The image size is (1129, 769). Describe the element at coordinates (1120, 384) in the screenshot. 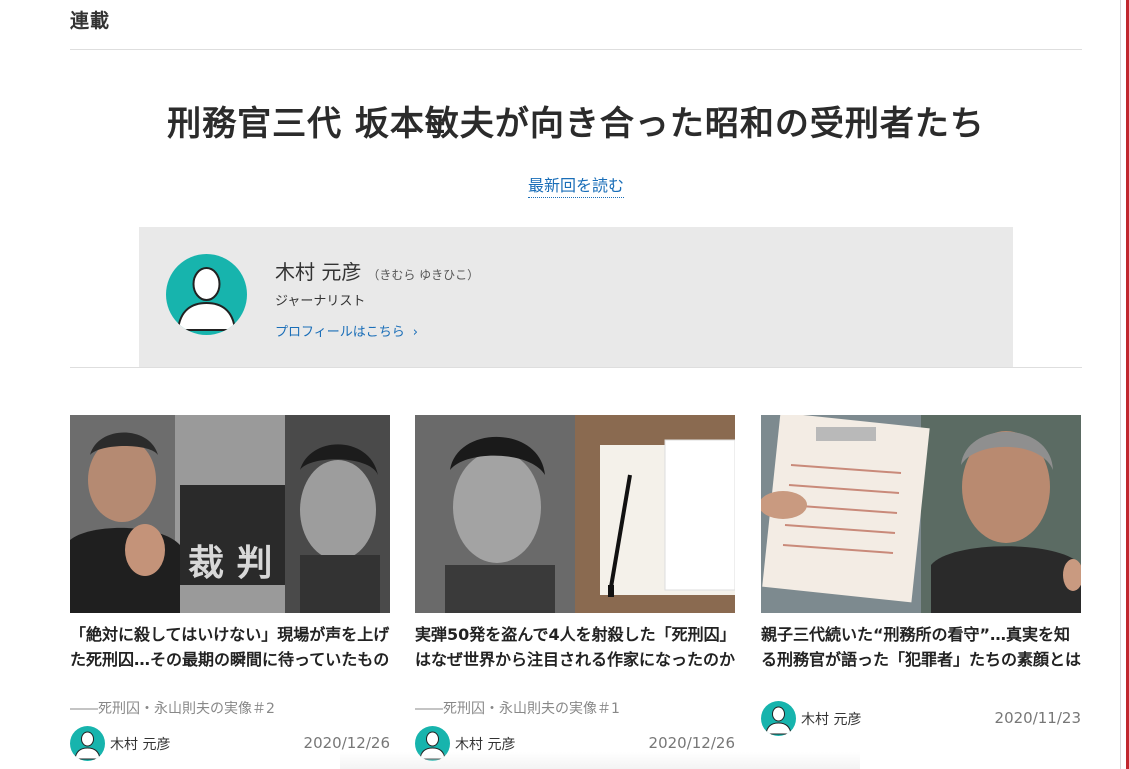

I see `scrollbar-track` at that location.